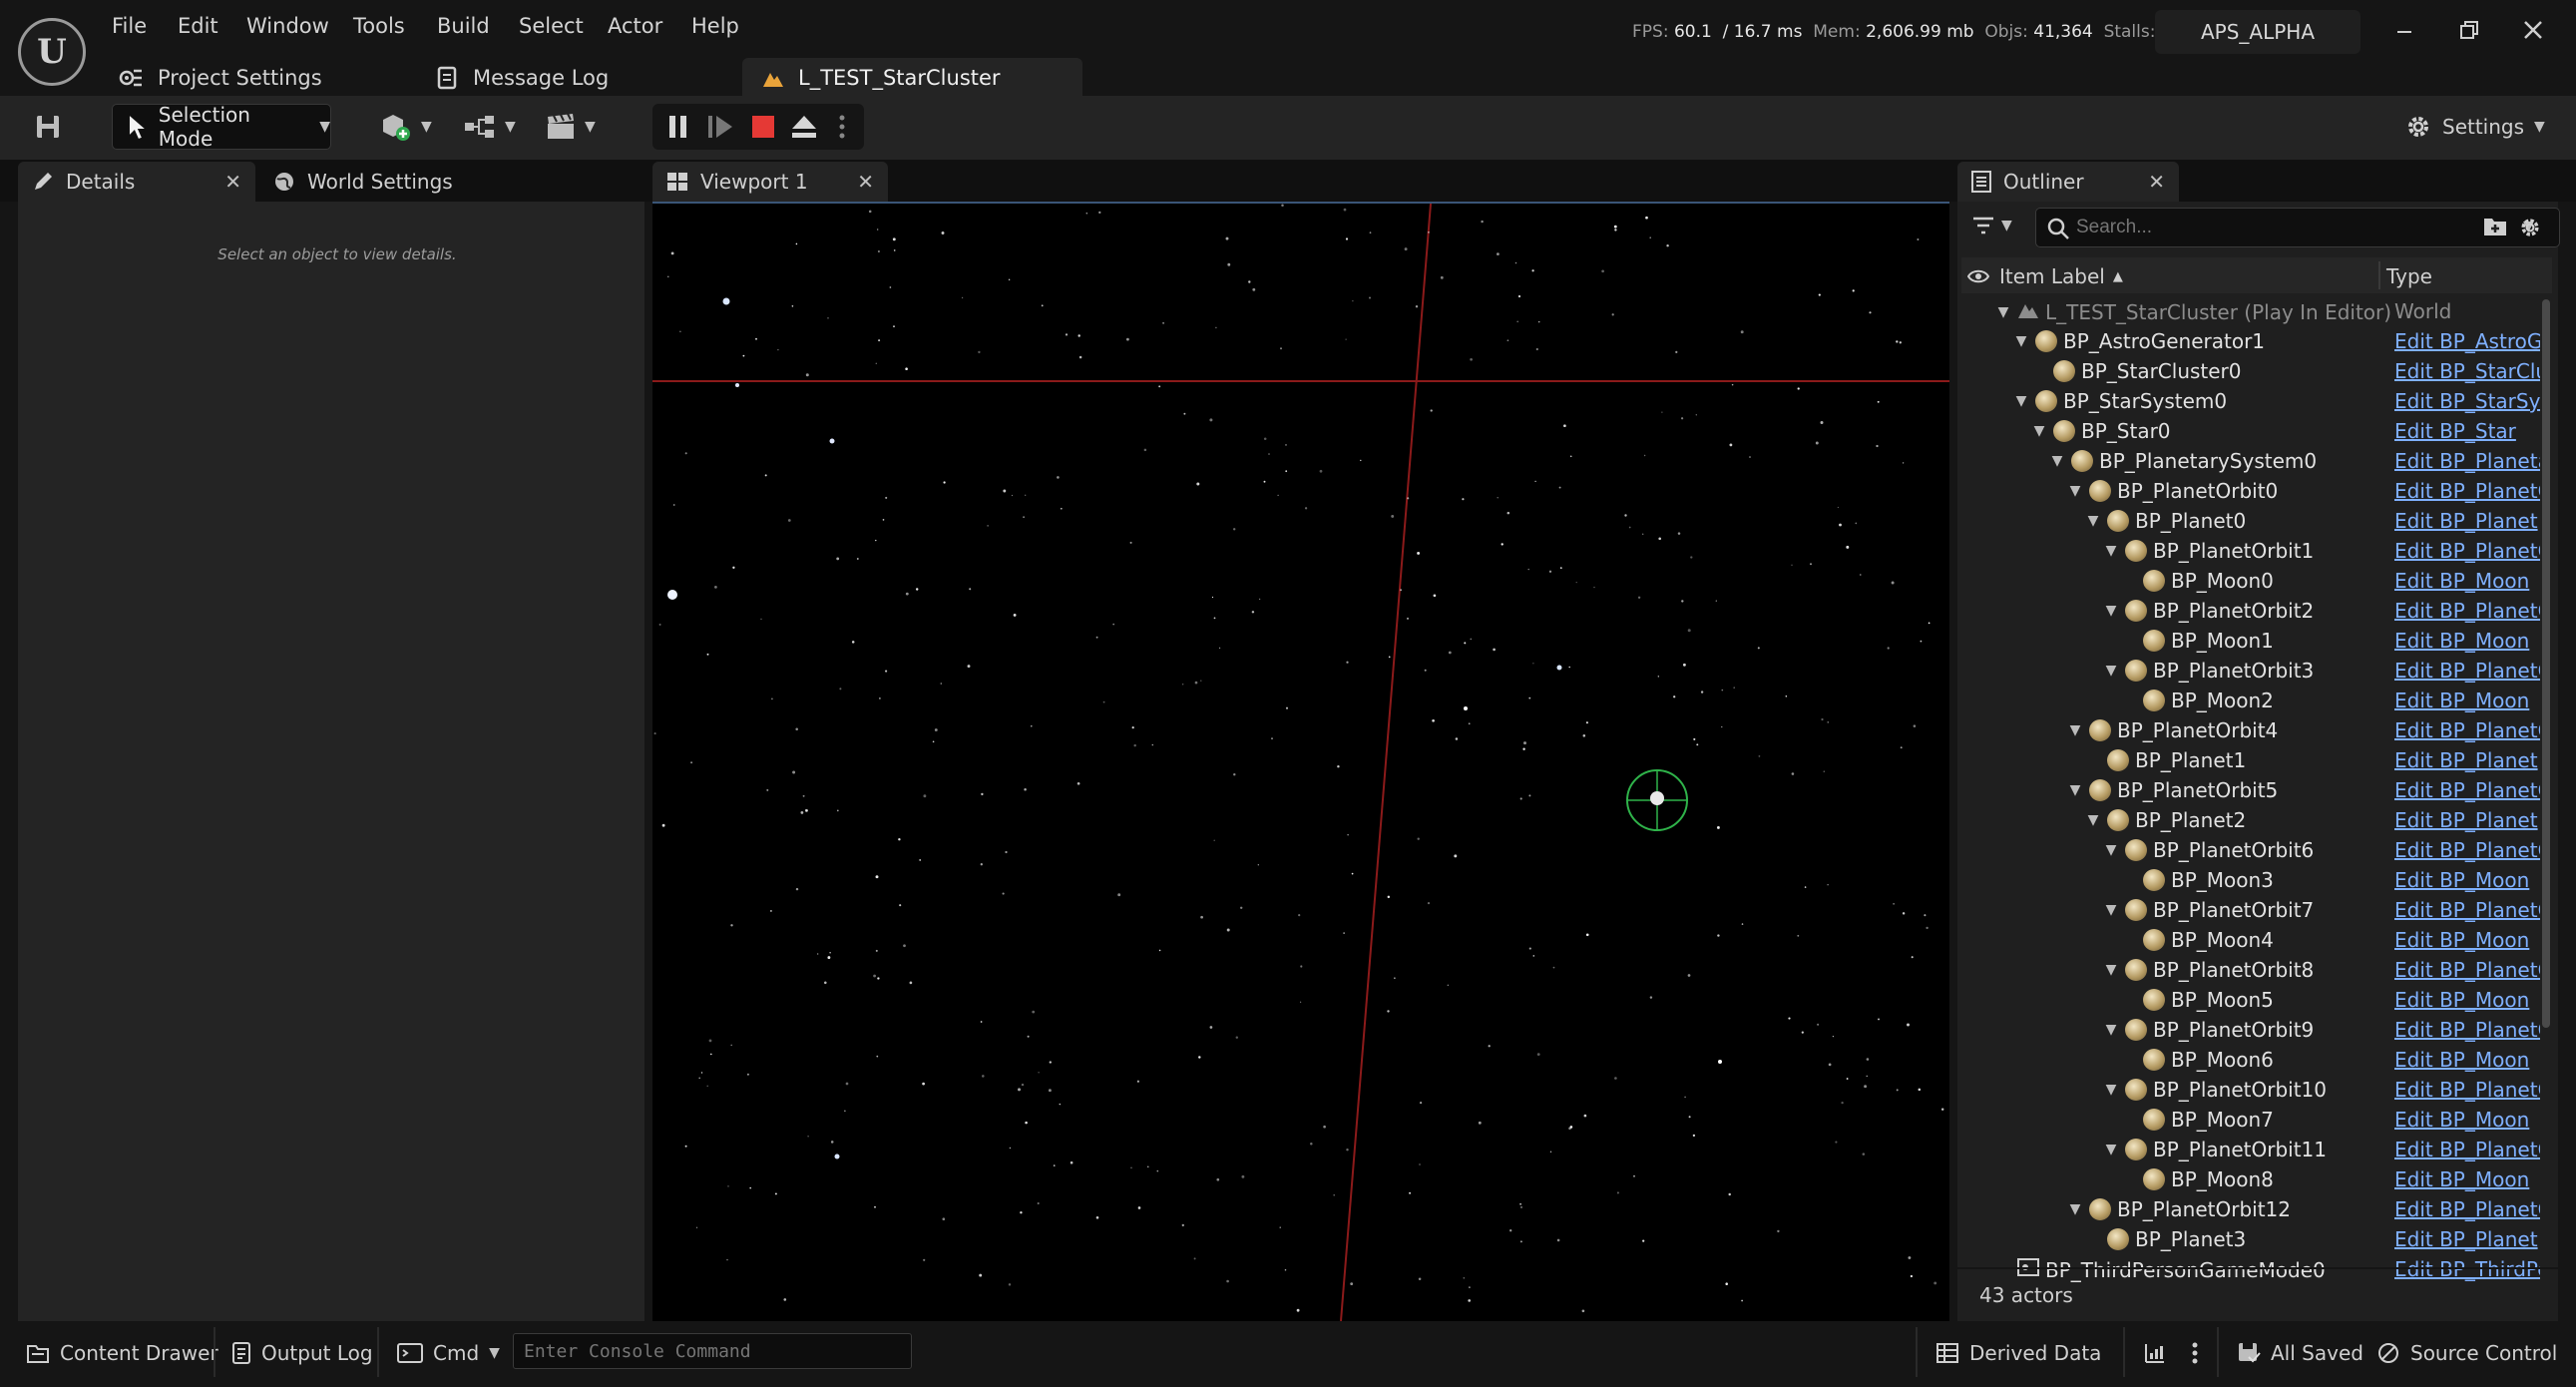 This screenshot has width=2576, height=1387. What do you see at coordinates (2250, 971) in the screenshot?
I see `outliner-row: ▼ BP_PlanetOrbit8 Edit BP_PlanetC` at bounding box center [2250, 971].